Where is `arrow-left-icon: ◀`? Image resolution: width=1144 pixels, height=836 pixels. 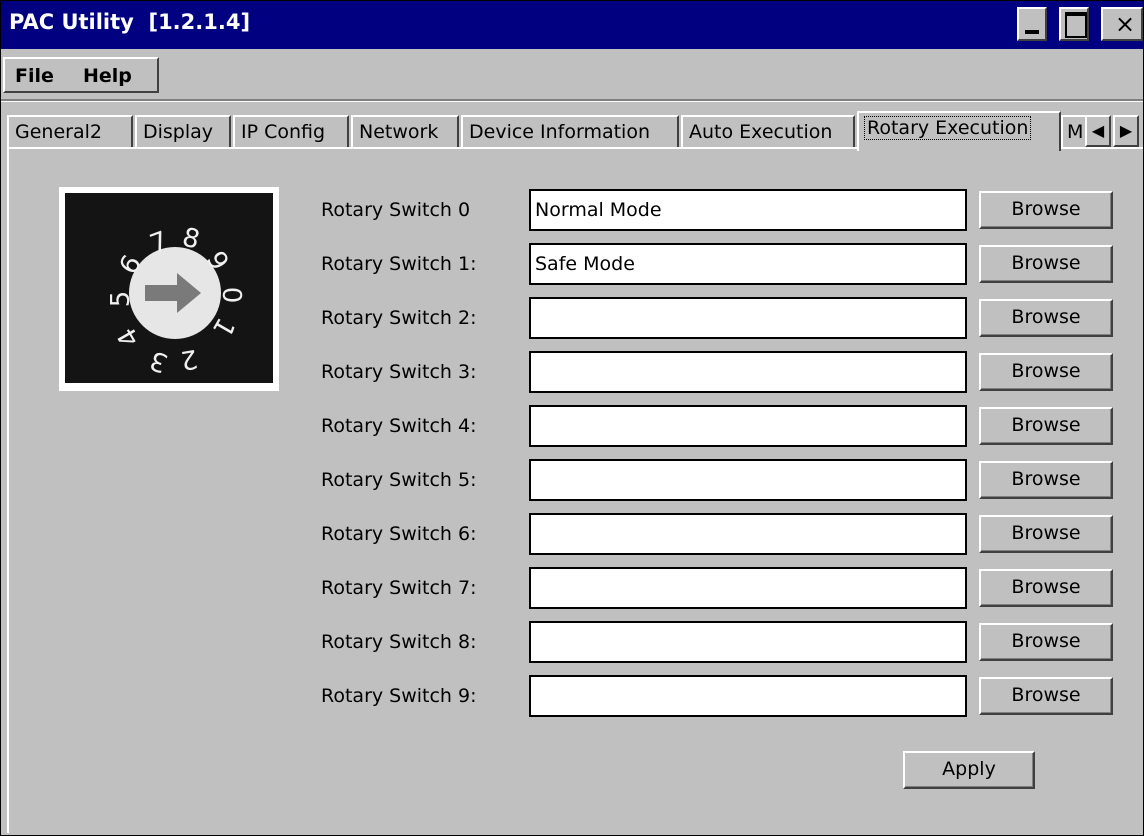
arrow-left-icon: ◀ is located at coordinates (1098, 130).